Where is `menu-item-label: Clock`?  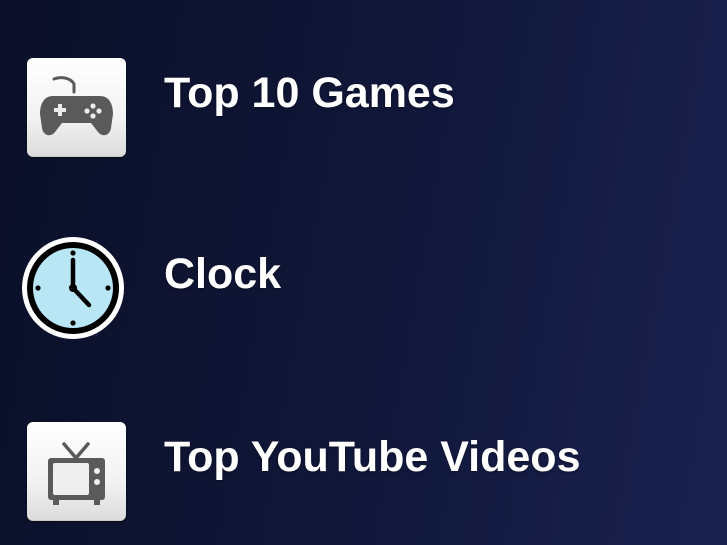
menu-item-label: Clock is located at coordinates (223, 274).